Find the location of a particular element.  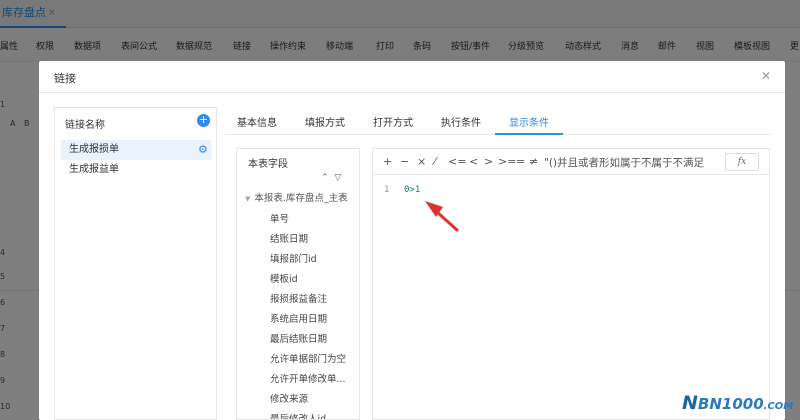

watermark-middle: BN1000 is located at coordinates (730, 404).